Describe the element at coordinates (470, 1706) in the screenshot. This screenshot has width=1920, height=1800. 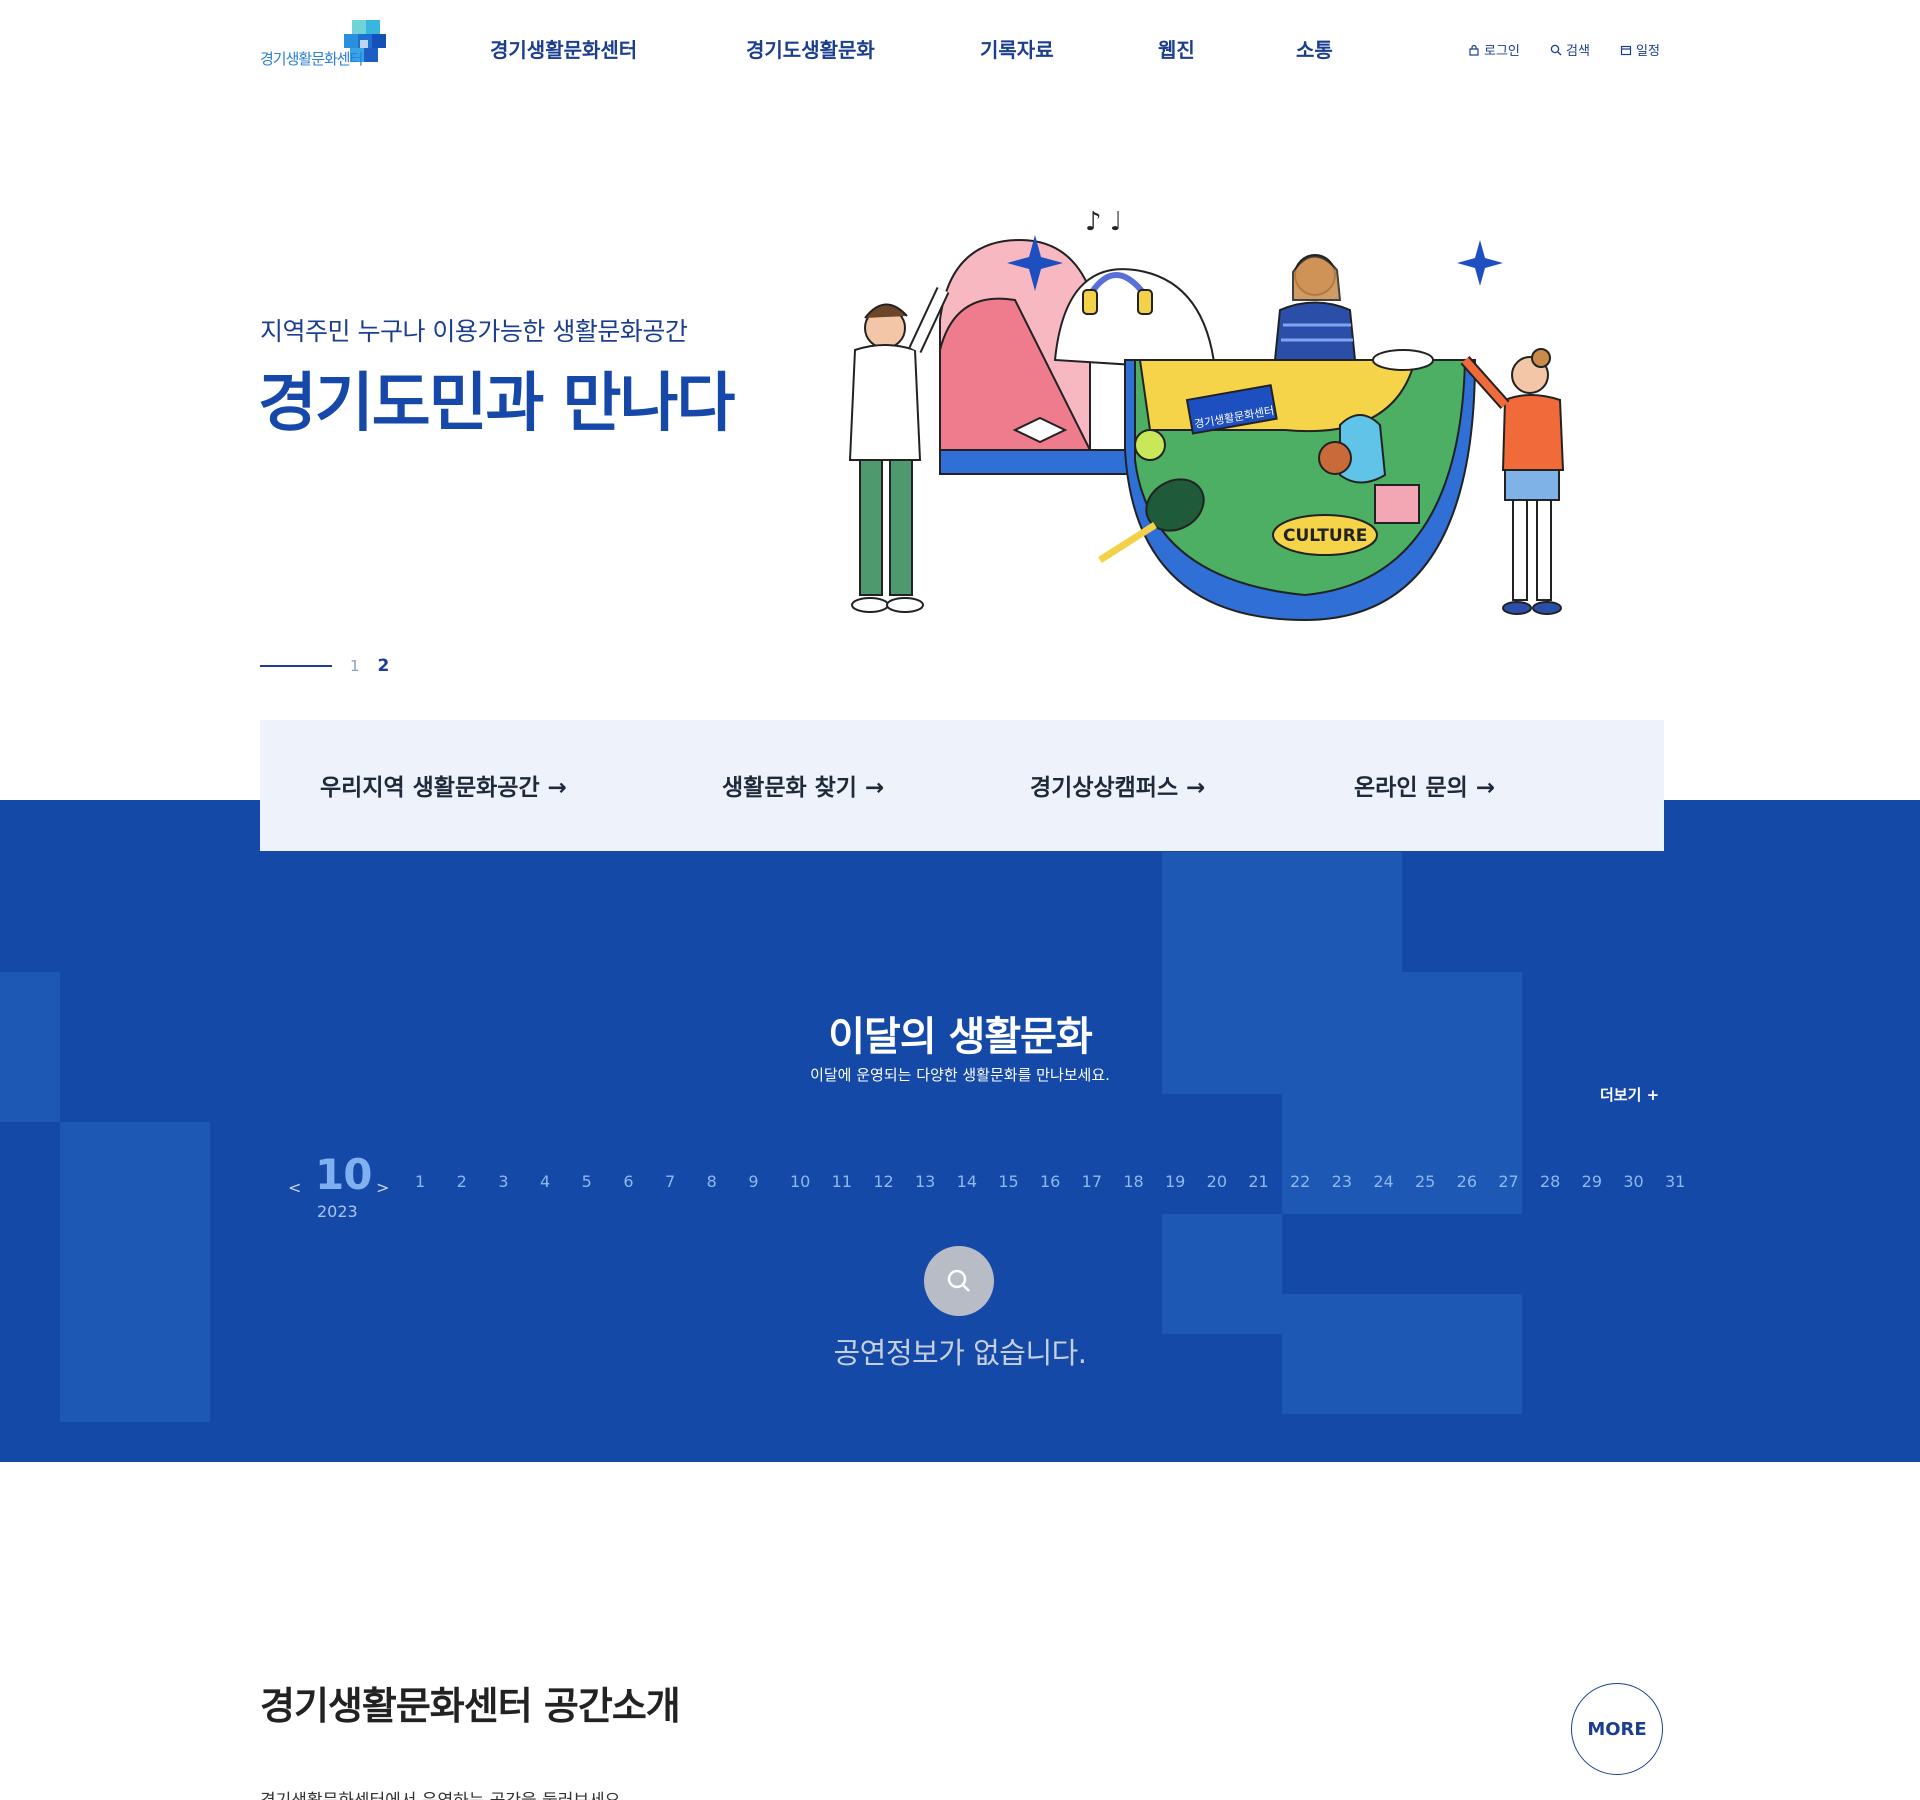
I see `space-title: 경기생활문화센터 공간소개` at that location.